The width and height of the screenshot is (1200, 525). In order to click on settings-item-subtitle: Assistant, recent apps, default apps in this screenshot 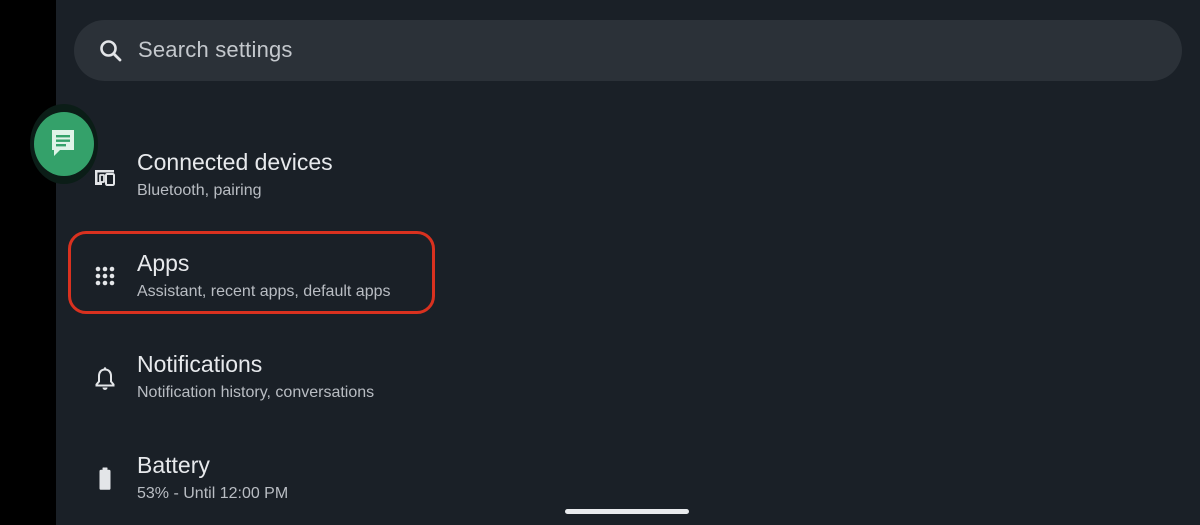, I will do `click(264, 291)`.